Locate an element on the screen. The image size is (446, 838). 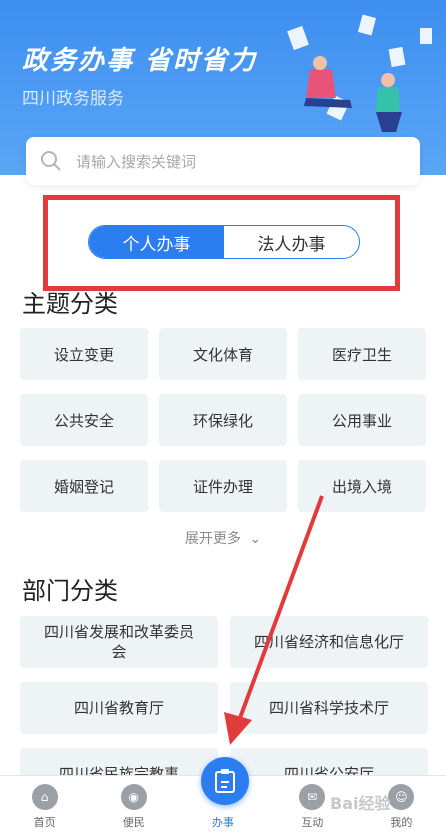
theme-item: 婚姻登记 is located at coordinates (84, 486).